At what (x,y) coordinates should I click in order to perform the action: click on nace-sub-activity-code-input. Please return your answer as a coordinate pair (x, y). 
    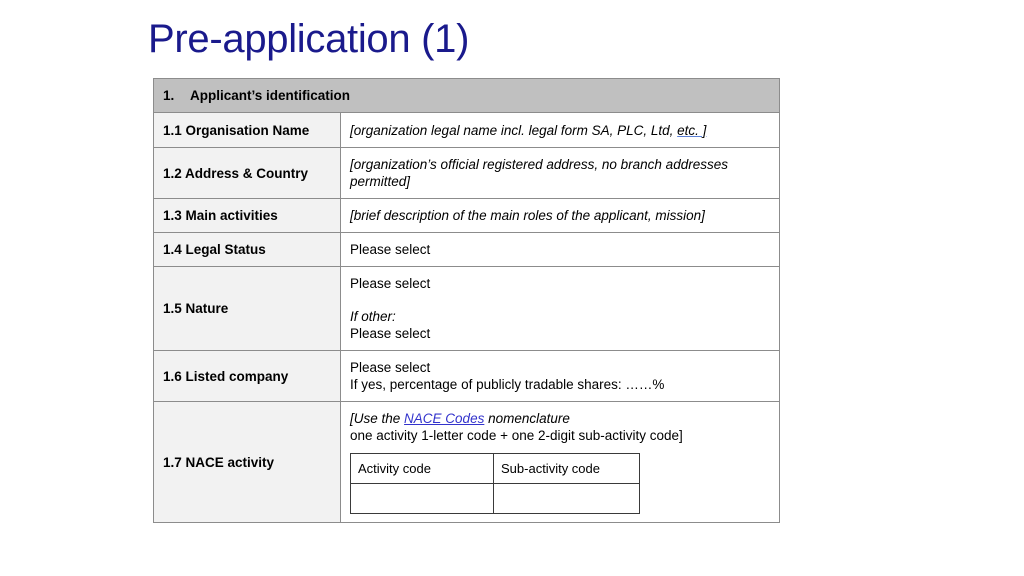
    Looking at the image, I should click on (566, 498).